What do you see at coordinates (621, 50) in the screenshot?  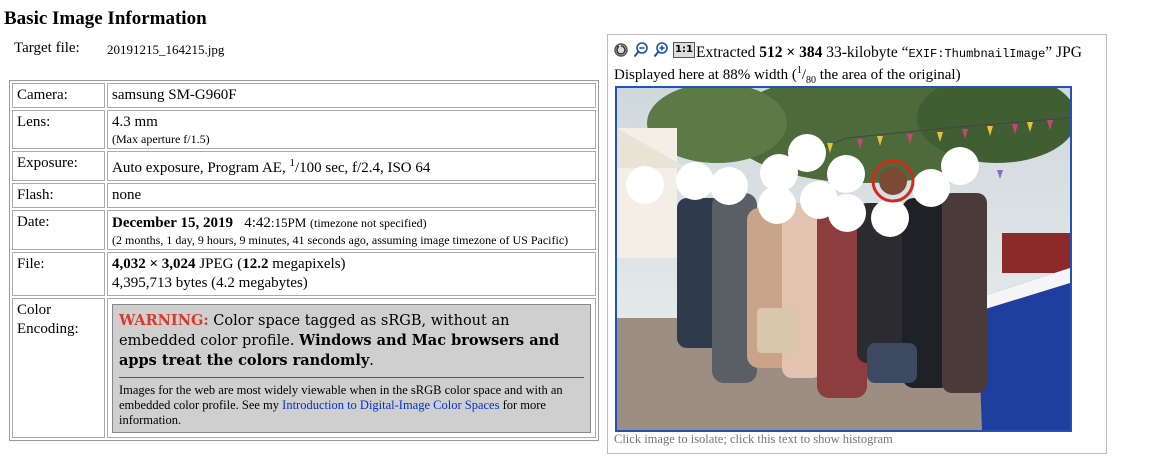 I see `rotate-icon` at bounding box center [621, 50].